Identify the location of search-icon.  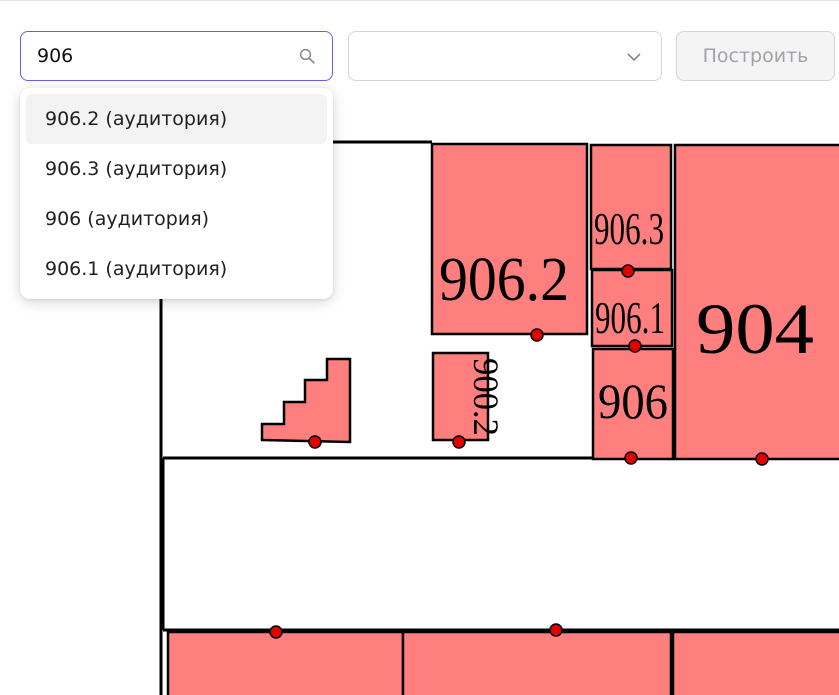
(307, 56).